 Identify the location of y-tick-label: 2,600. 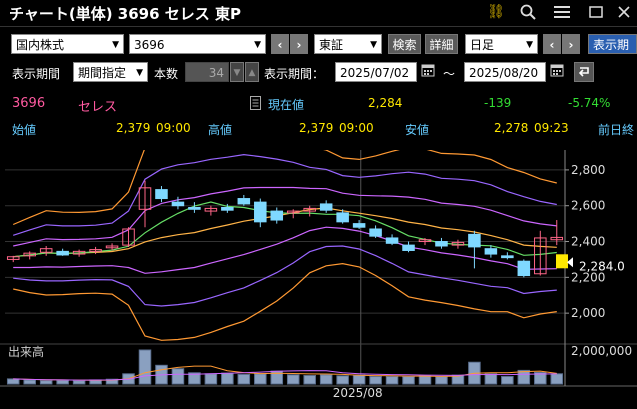
(588, 206).